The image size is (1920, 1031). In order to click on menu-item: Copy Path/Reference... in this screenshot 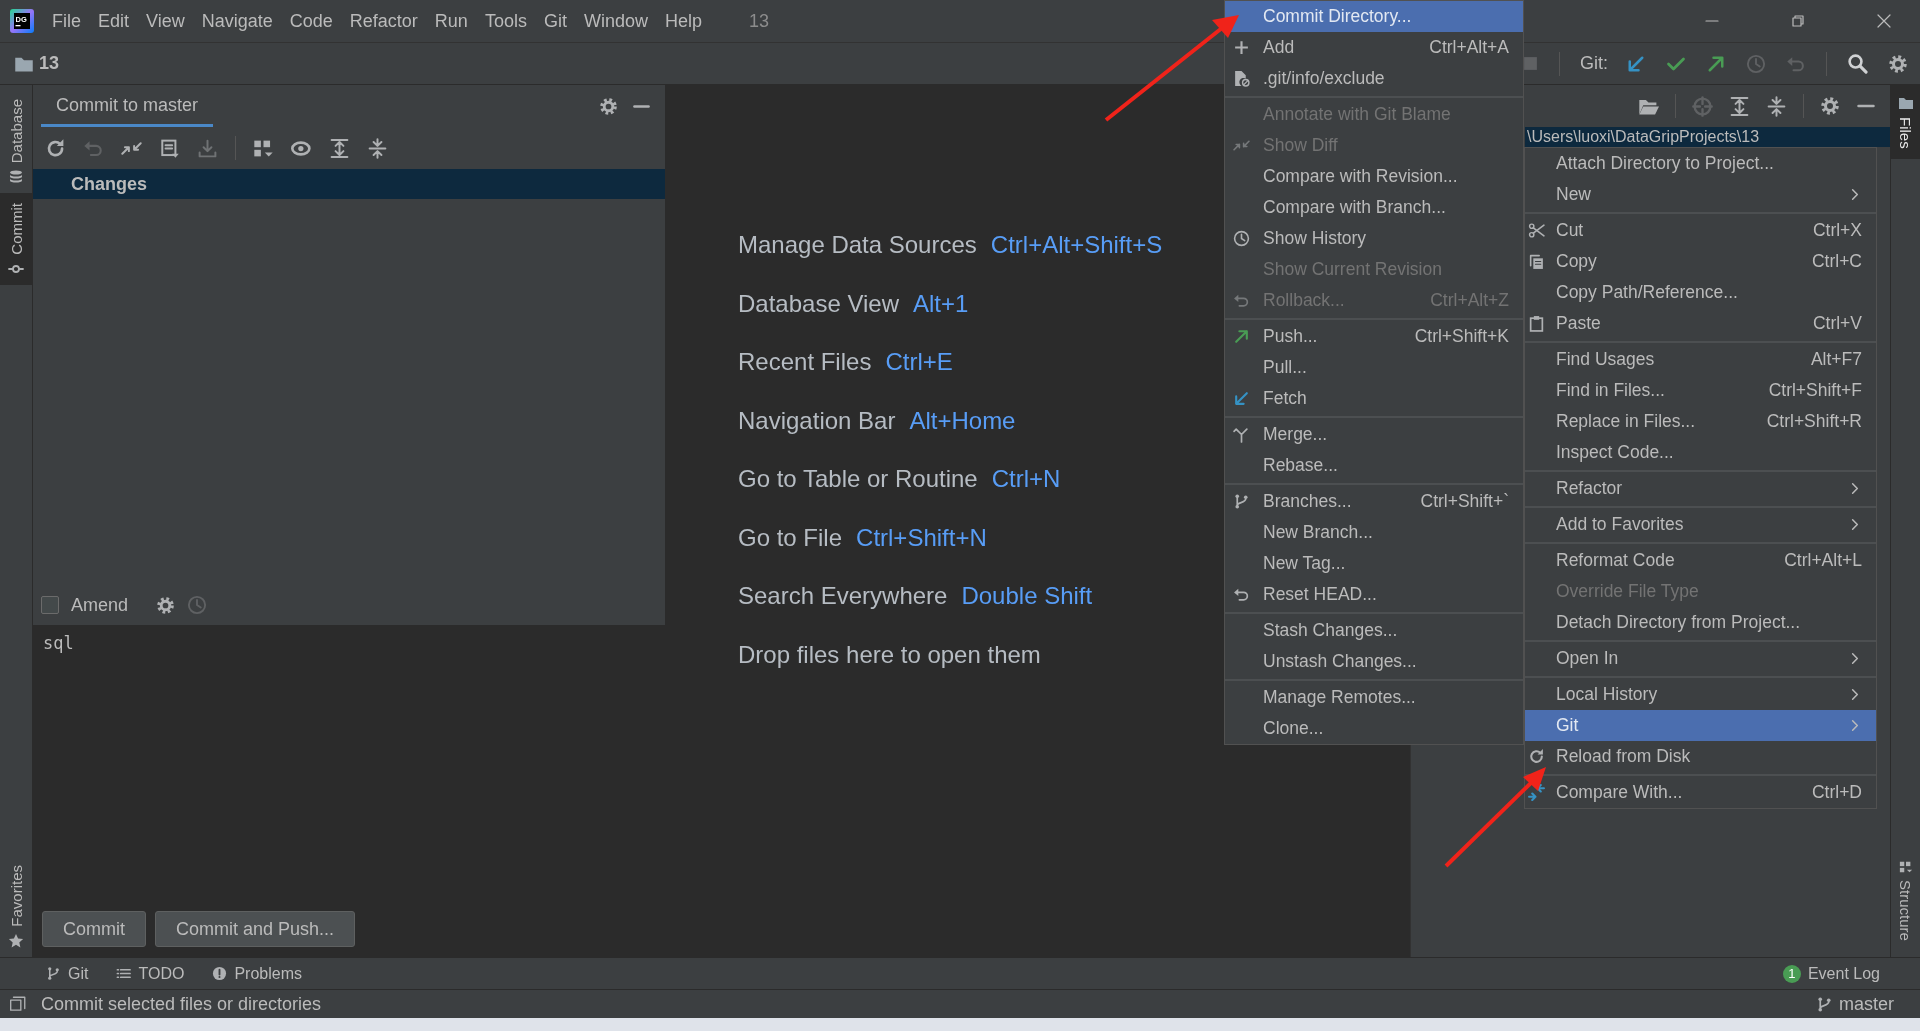, I will do `click(1700, 292)`.